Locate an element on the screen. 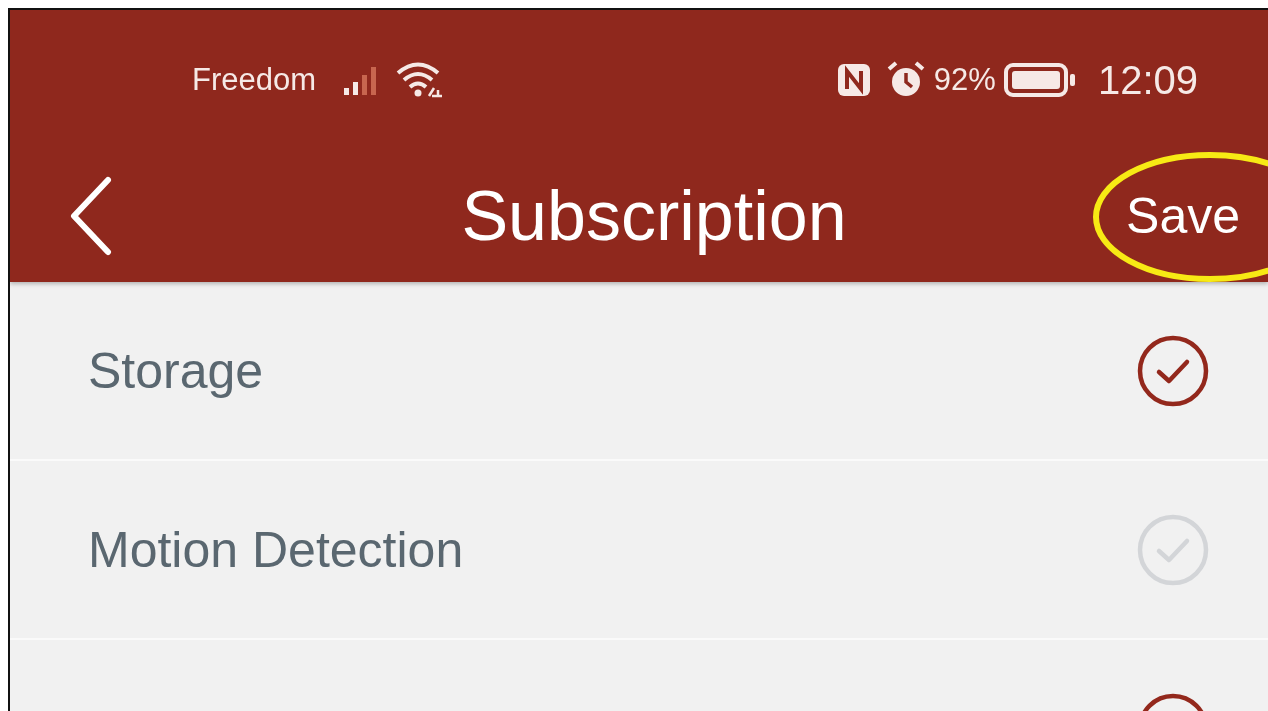  wifi-icon is located at coordinates (420, 80).